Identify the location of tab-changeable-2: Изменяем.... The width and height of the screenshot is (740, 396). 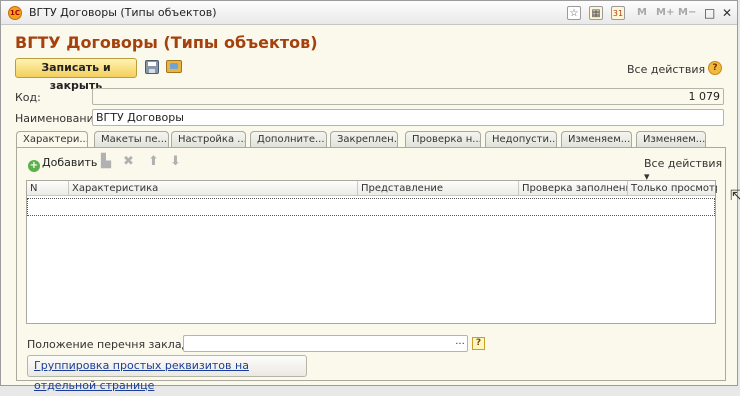
(671, 139).